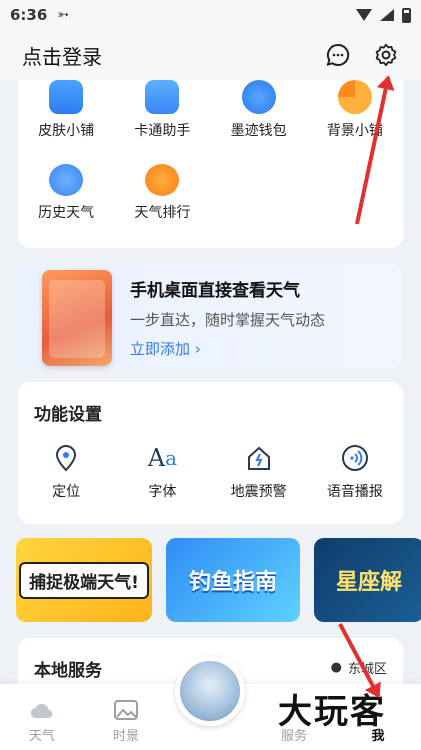  Describe the element at coordinates (259, 458) in the screenshot. I see `house-quake-icon` at that location.